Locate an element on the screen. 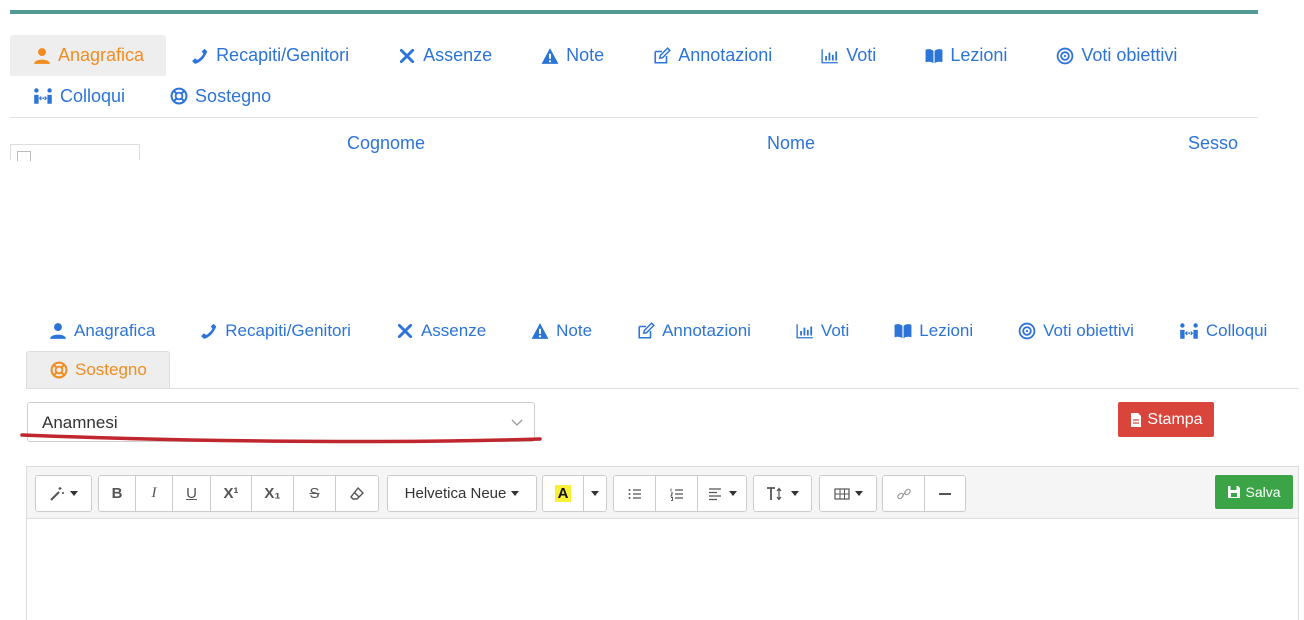 The width and height of the screenshot is (1304, 620). superscript-button: X¹ is located at coordinates (231, 493).